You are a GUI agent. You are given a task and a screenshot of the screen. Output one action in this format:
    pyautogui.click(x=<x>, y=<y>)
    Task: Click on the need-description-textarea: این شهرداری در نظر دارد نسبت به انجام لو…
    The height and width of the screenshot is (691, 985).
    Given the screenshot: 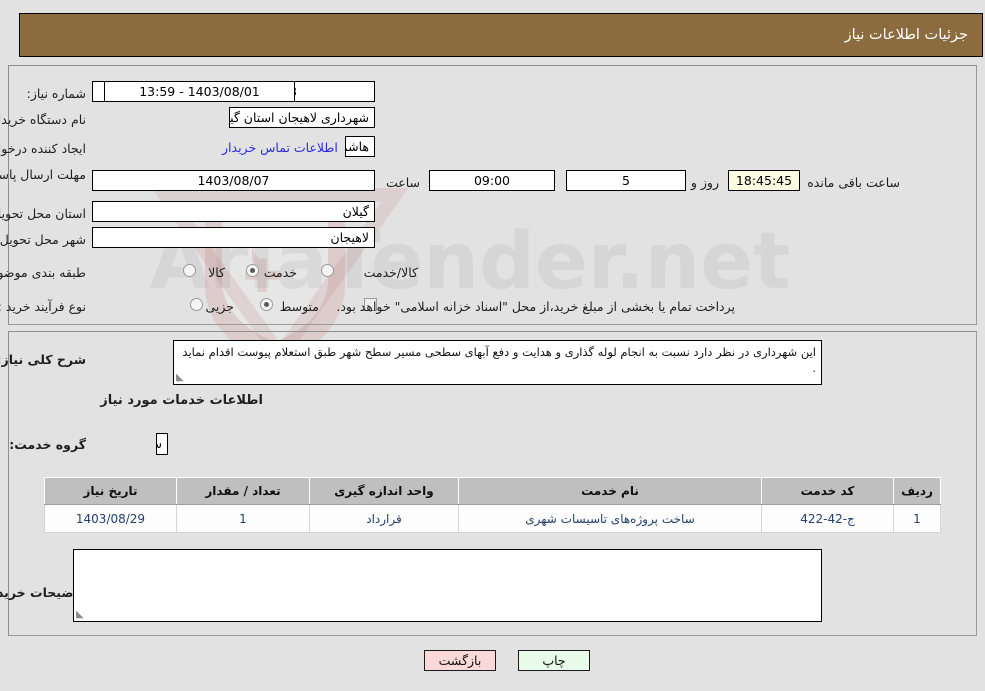 What is the action you would take?
    pyautogui.click(x=497, y=362)
    